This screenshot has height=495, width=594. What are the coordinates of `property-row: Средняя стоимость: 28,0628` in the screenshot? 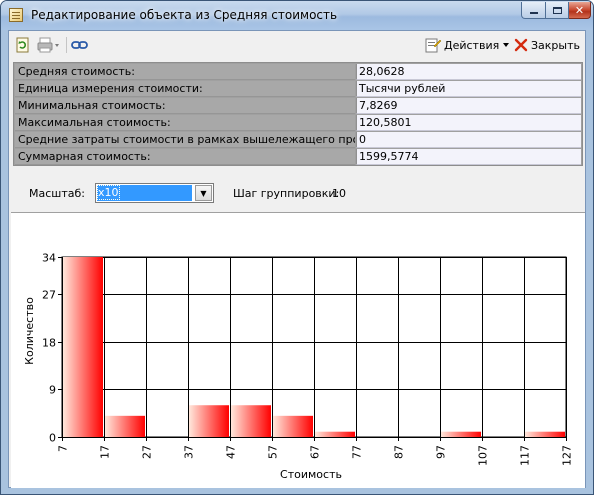 It's located at (298, 72).